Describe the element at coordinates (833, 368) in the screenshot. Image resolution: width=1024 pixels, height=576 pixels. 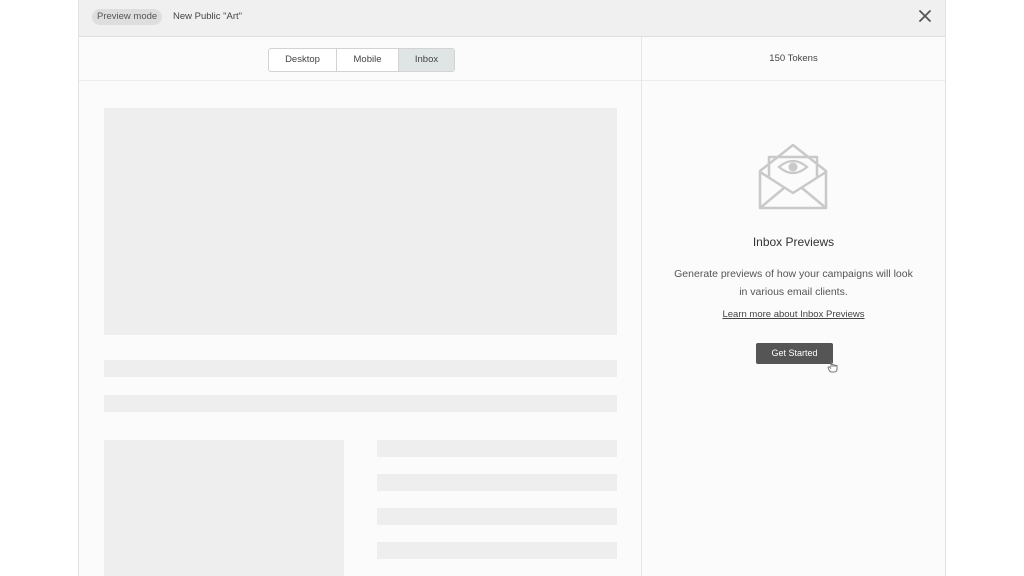
I see `pointer-cursor-icon` at that location.